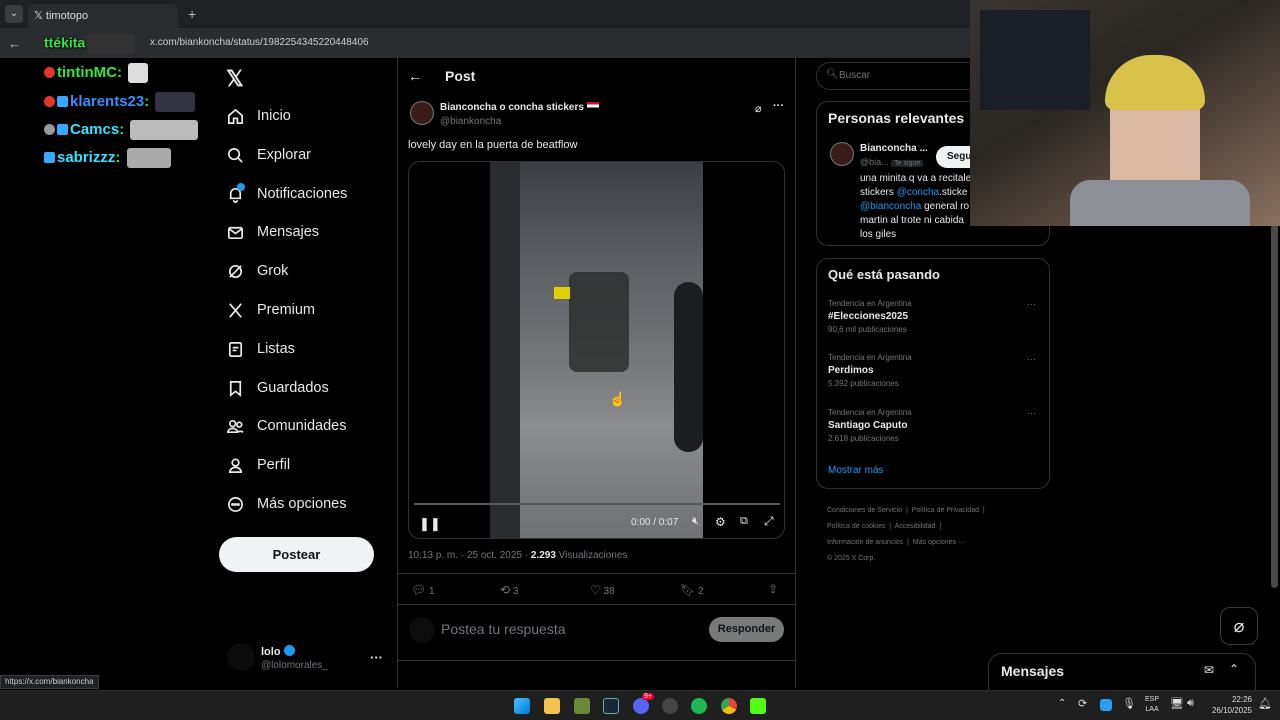 The width and height of the screenshot is (1280, 720). Describe the element at coordinates (597, 504) in the screenshot. I see `video-progress-track` at that location.